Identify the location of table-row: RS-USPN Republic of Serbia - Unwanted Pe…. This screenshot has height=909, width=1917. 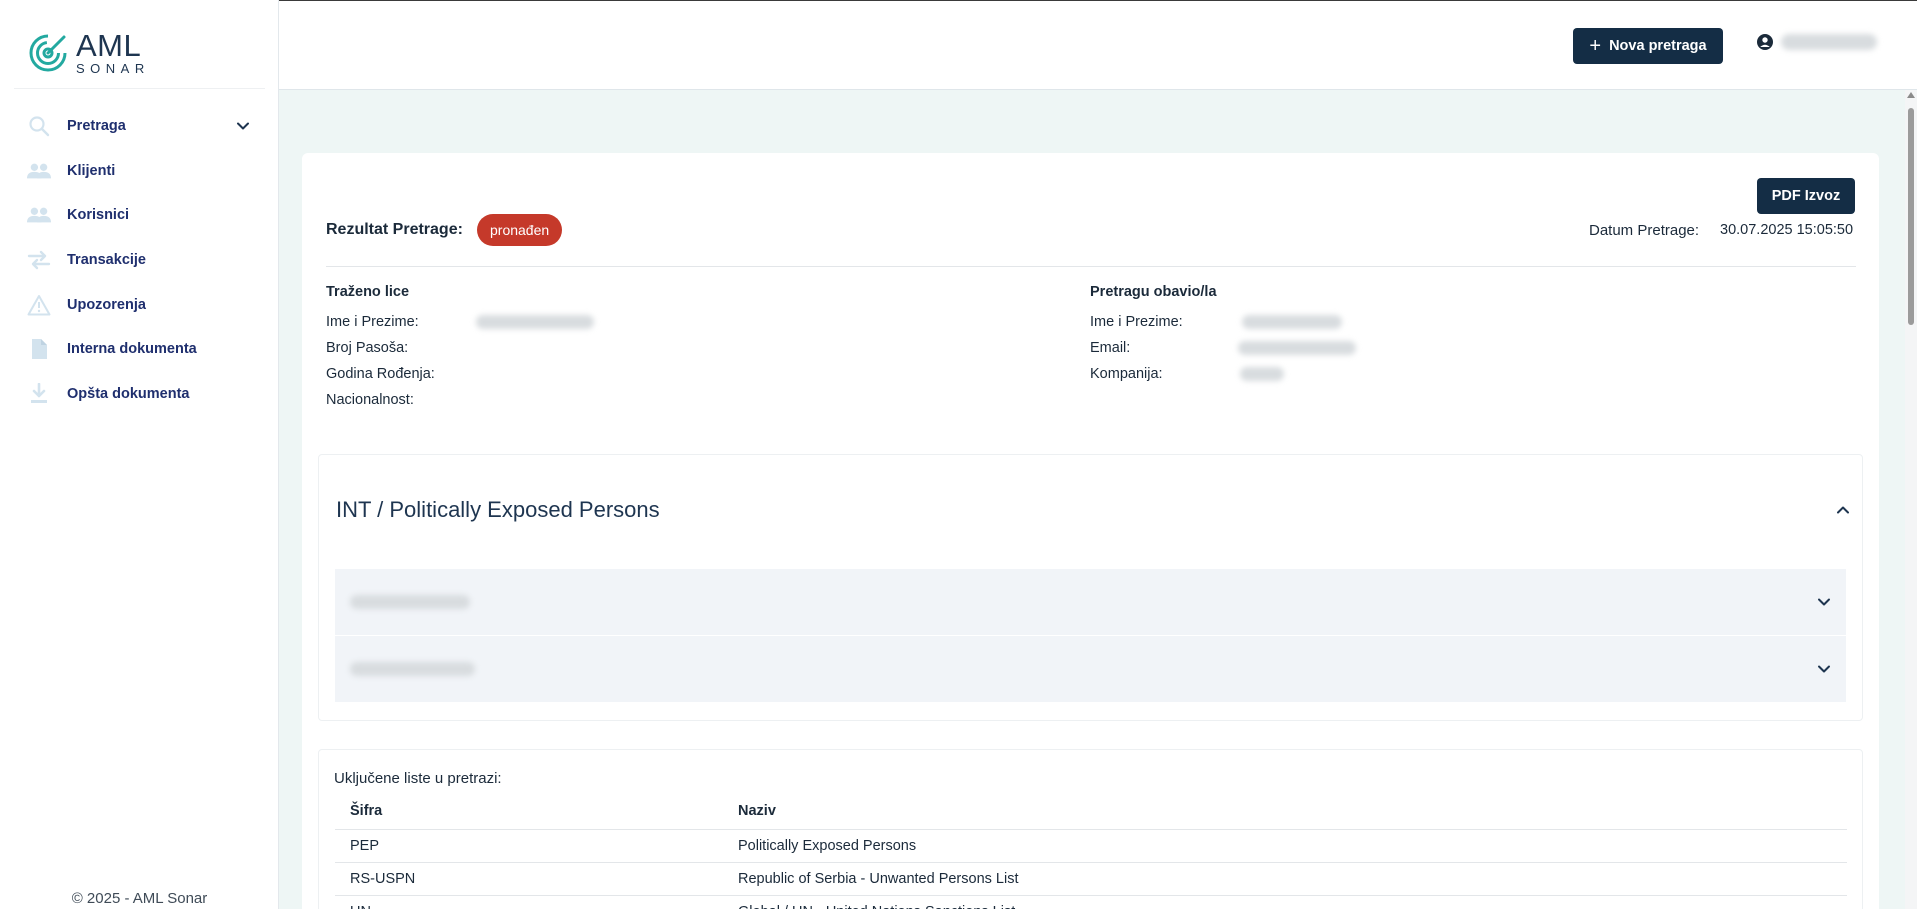
(1091, 879).